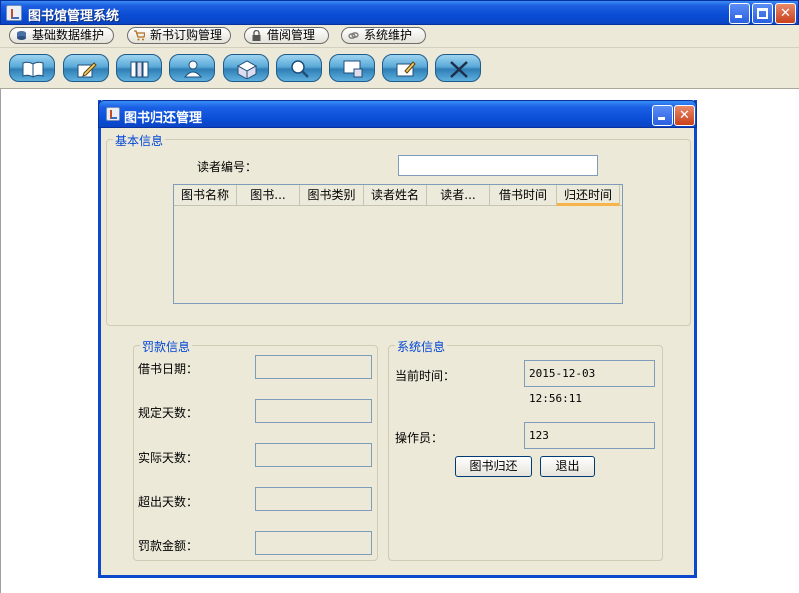  I want to click on dialog-title: 图书归还管理, so click(163, 118).